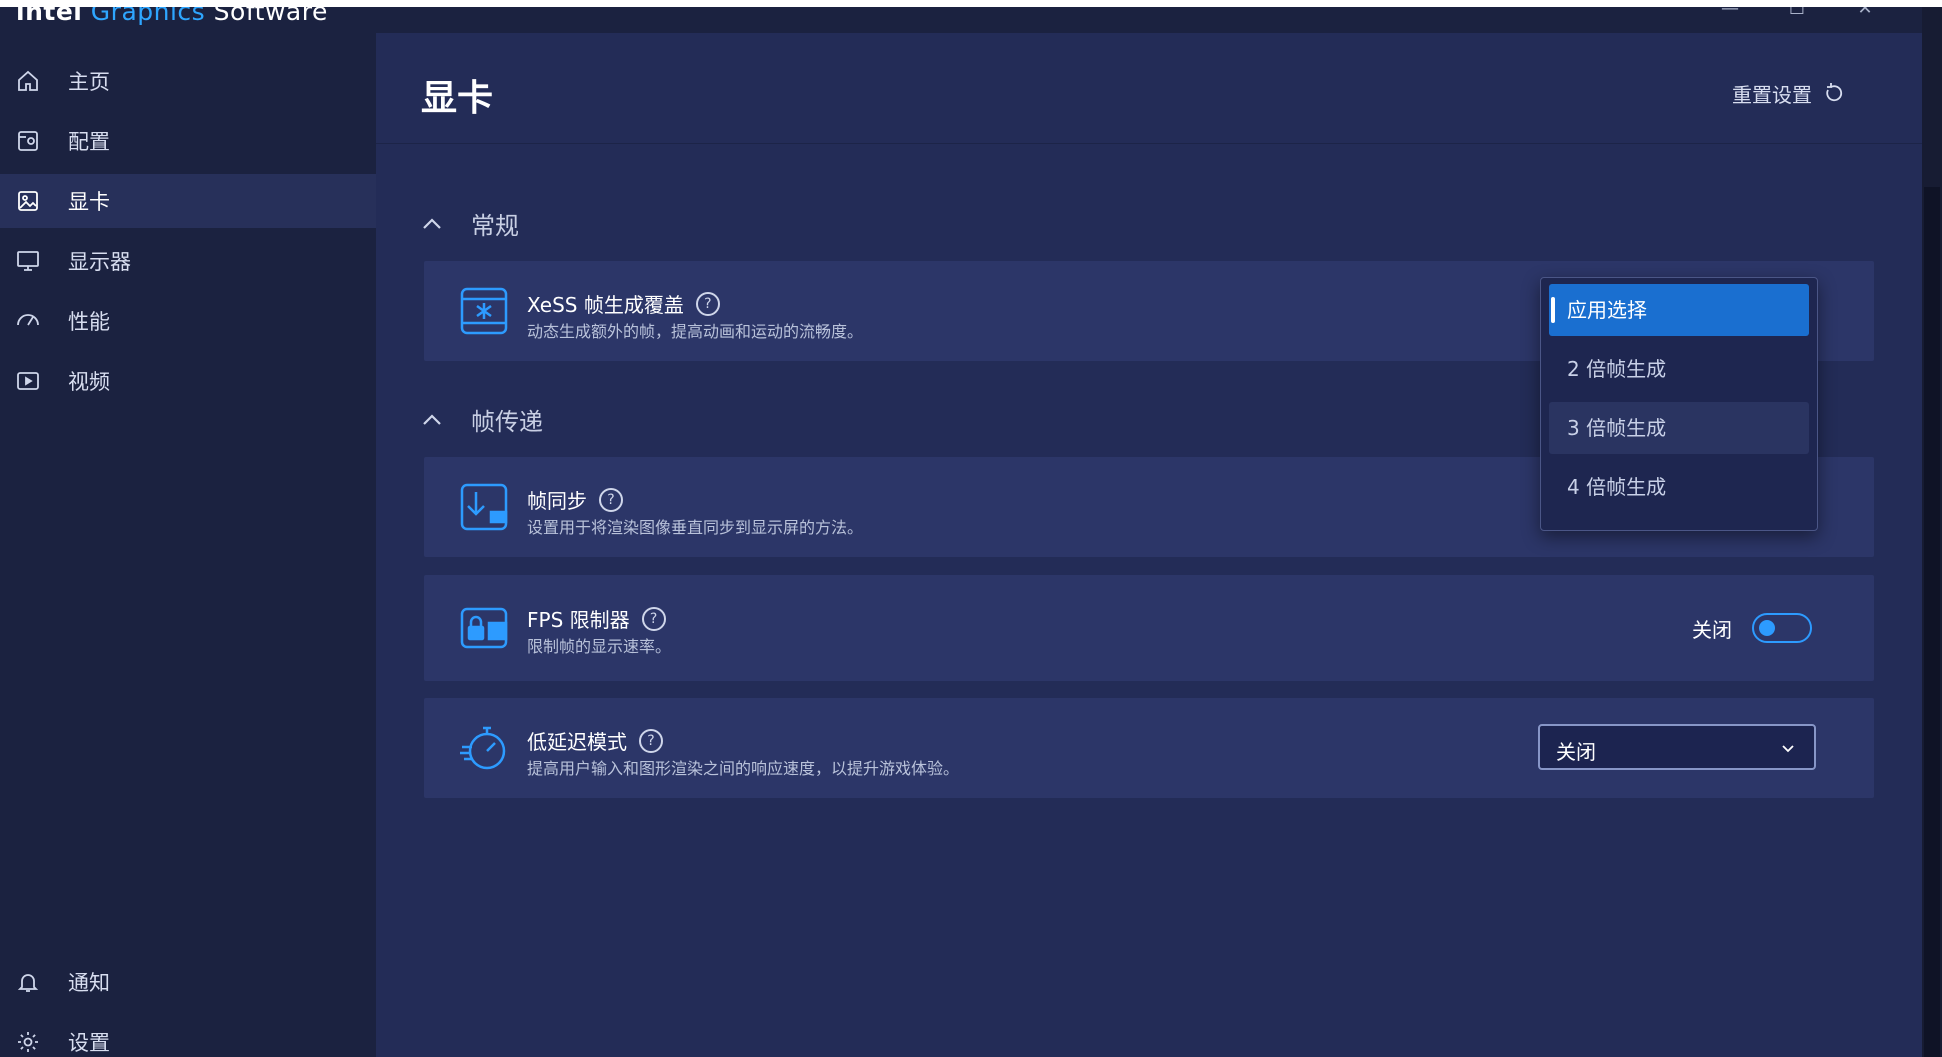  Describe the element at coordinates (1767, 628) in the screenshot. I see `toggle-knob` at that location.